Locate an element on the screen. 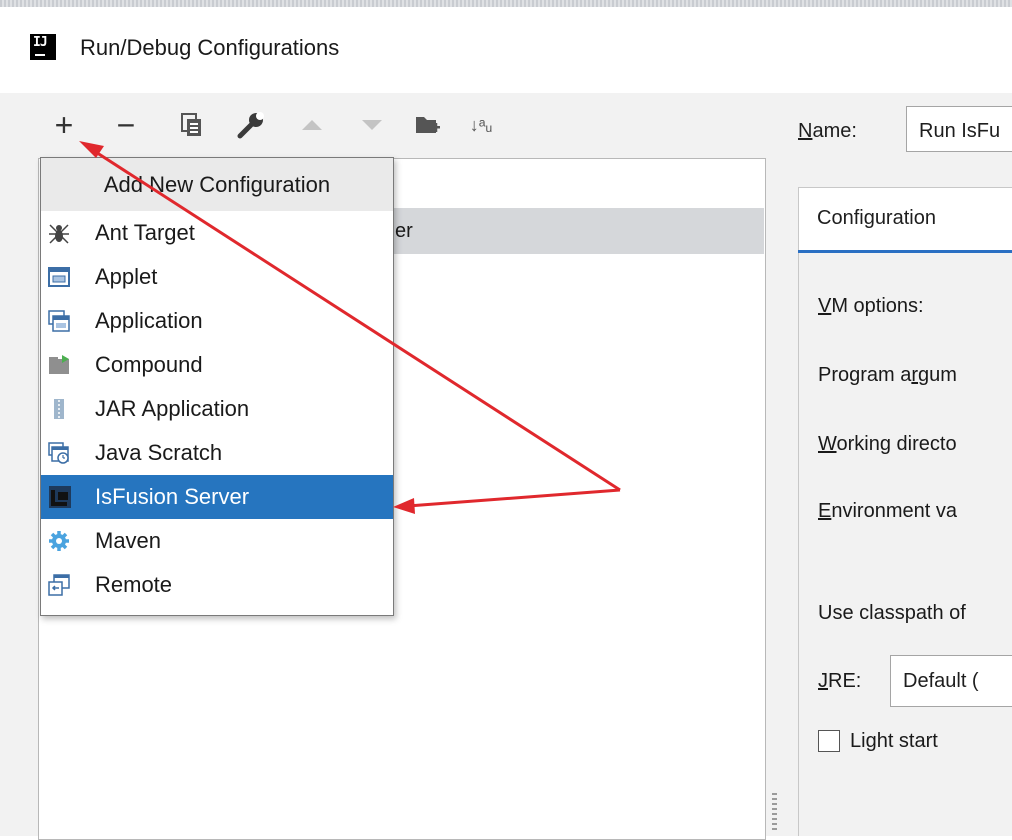 The image size is (1012, 840). ant-icon is located at coordinates (59, 234).